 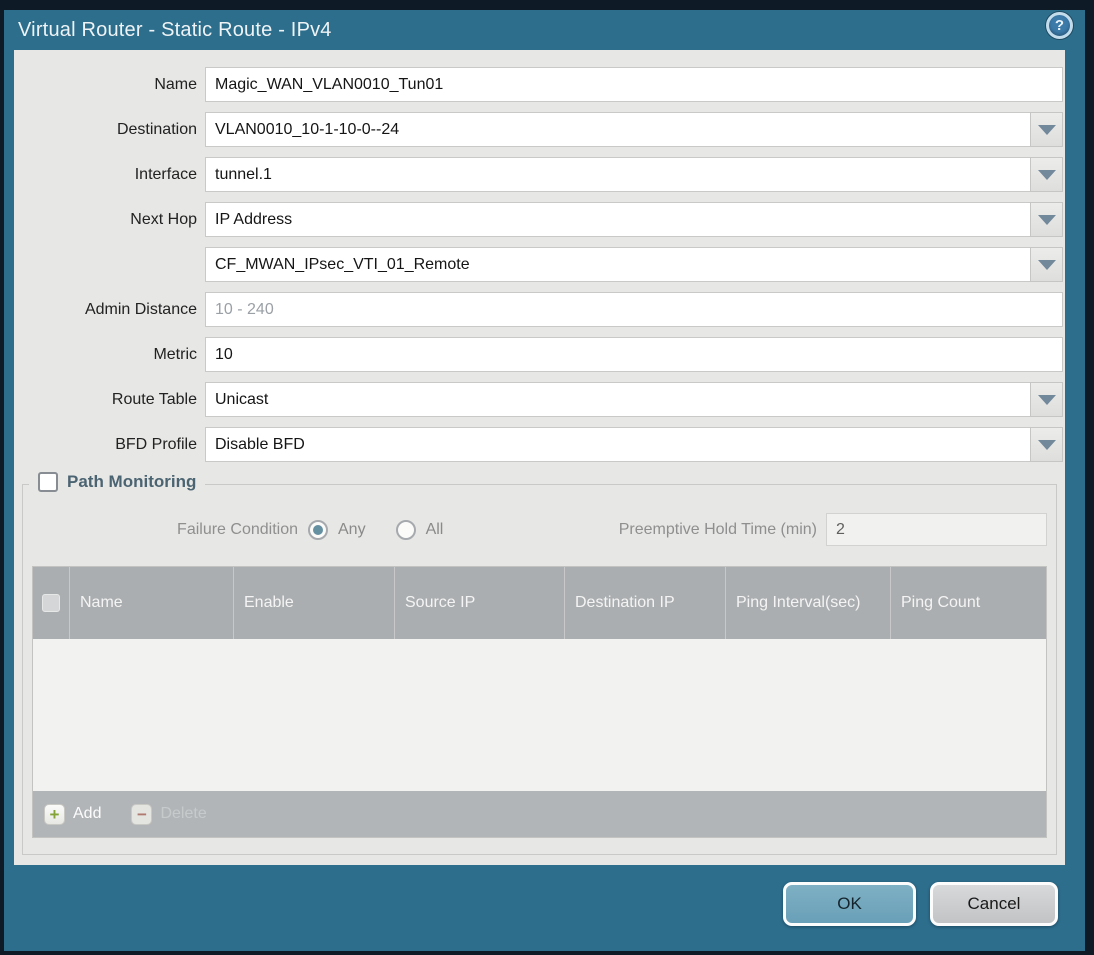 I want to click on interface-dropdown-button, so click(x=1046, y=174).